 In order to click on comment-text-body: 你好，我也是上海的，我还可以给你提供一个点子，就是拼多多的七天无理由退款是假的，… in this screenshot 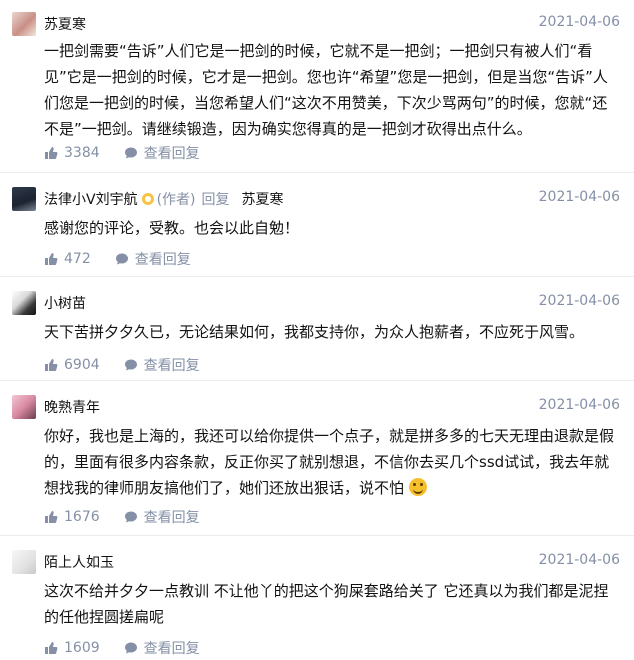, I will do `click(329, 462)`.